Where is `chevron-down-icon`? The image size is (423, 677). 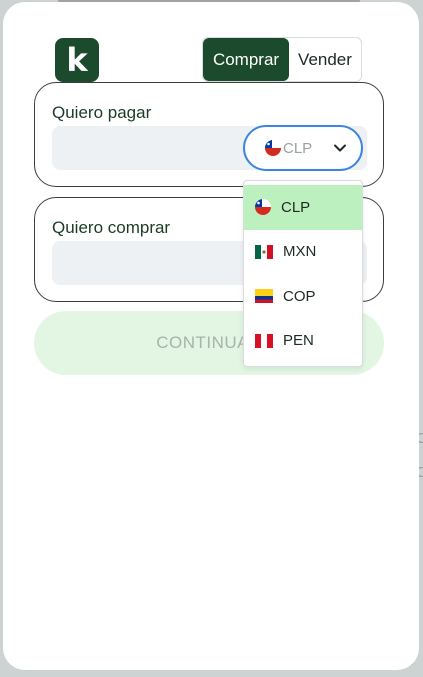
chevron-down-icon is located at coordinates (340, 148).